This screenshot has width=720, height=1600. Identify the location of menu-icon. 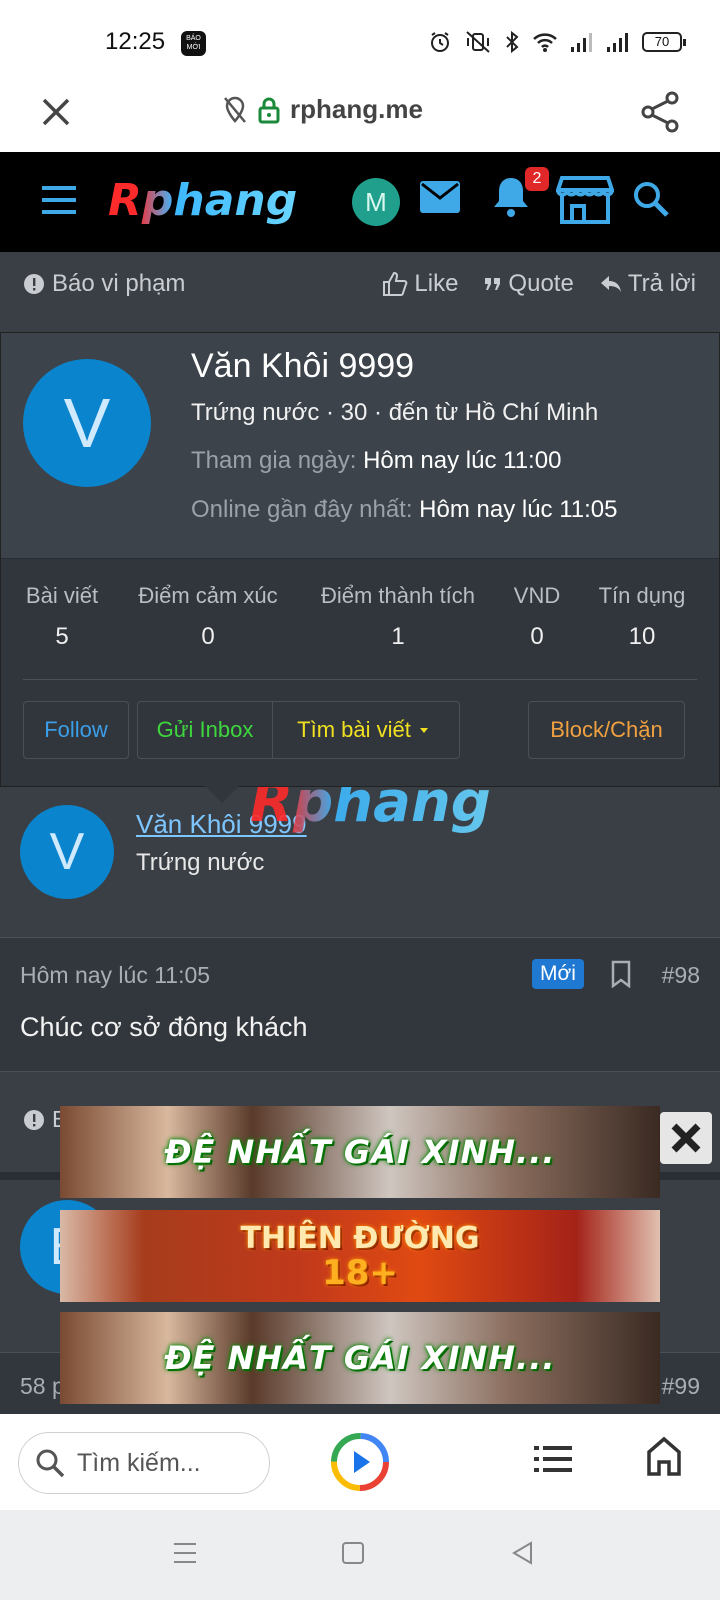
(59, 200).